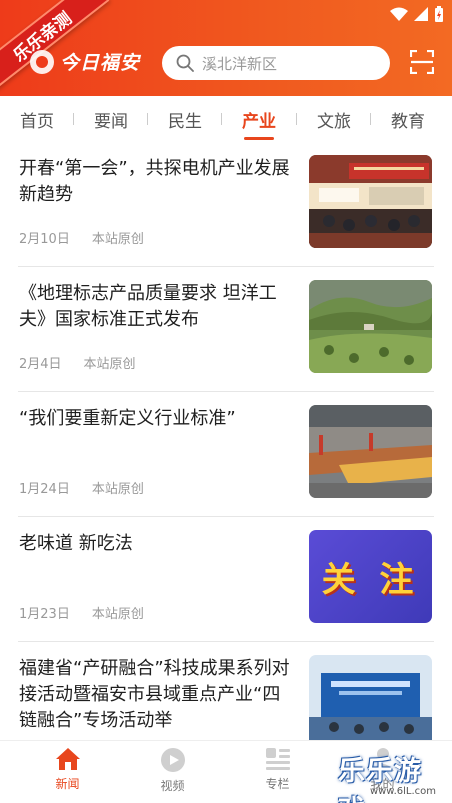 Image resolution: width=452 pixels, height=803 pixels. Describe the element at coordinates (382, 772) in the screenshot. I see `nav-profile: 我的` at that location.